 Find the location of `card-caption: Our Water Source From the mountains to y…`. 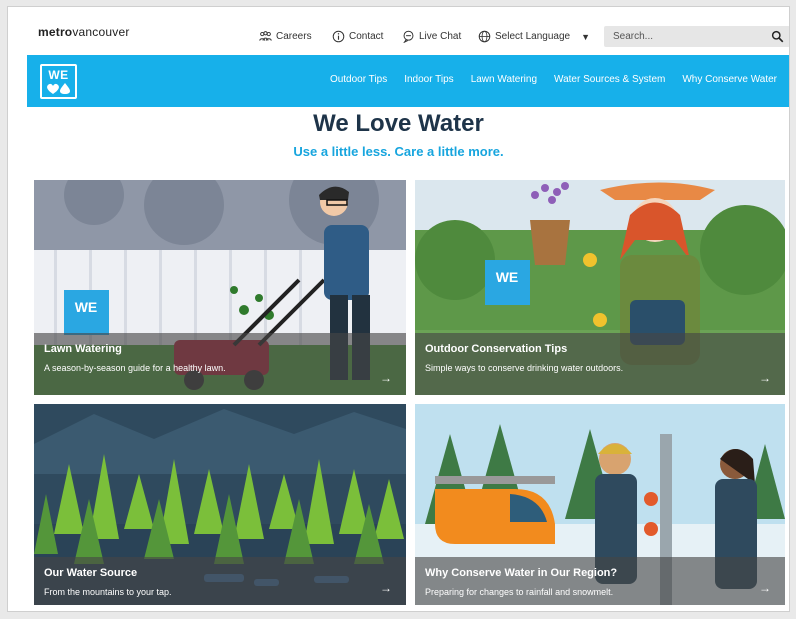

card-caption: Our Water Source From the mountains to y… is located at coordinates (220, 581).